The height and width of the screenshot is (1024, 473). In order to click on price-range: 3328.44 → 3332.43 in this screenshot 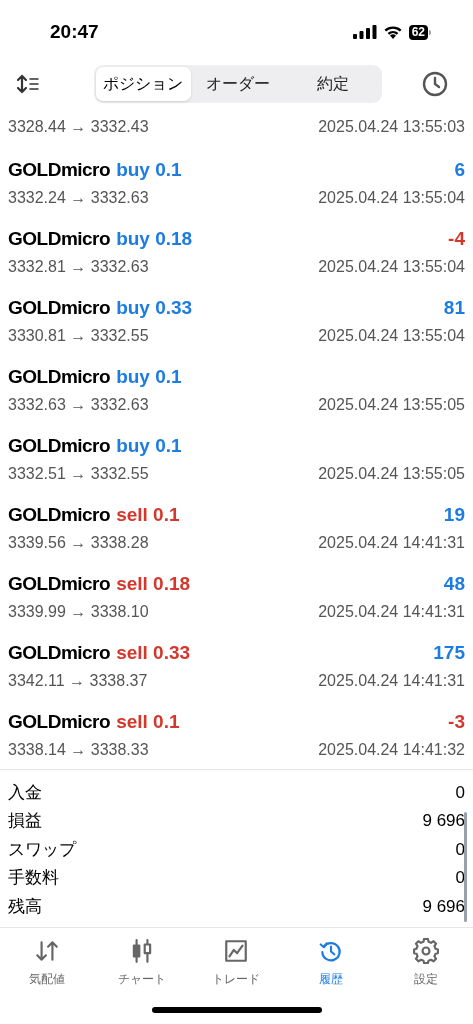, I will do `click(78, 127)`.